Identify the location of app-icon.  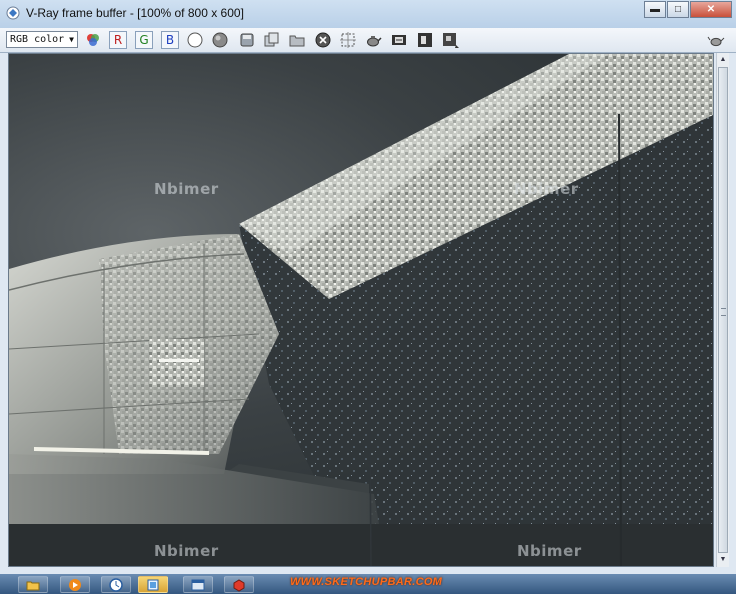
(153, 584).